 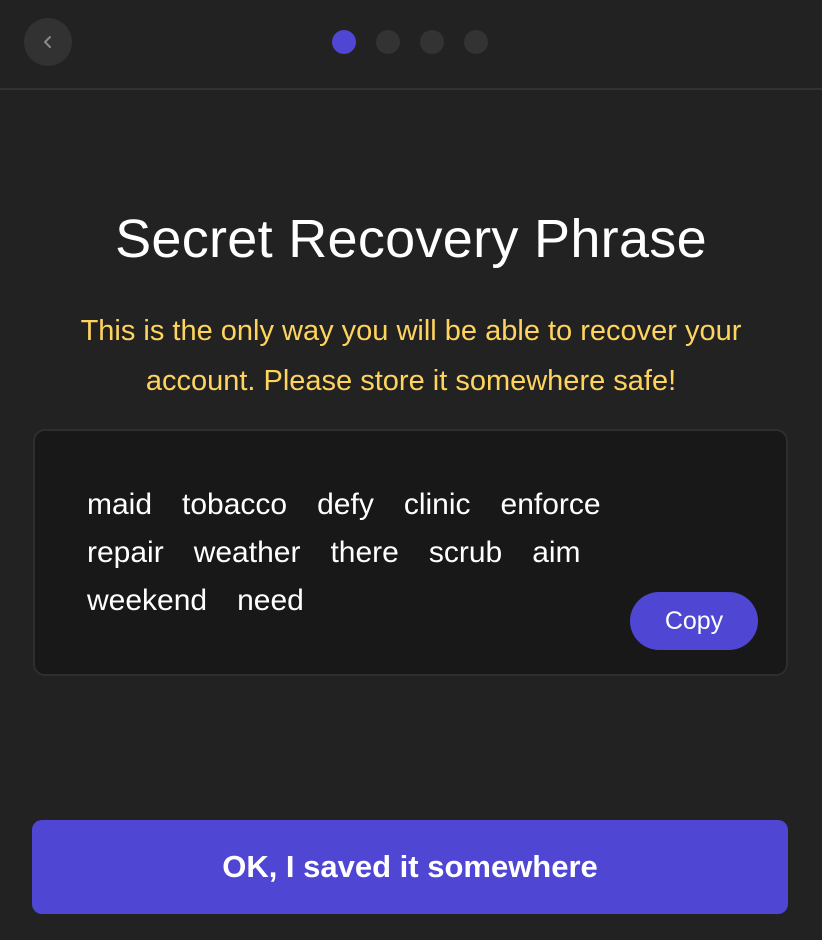 What do you see at coordinates (125, 552) in the screenshot?
I see `phrase-word: repair` at bounding box center [125, 552].